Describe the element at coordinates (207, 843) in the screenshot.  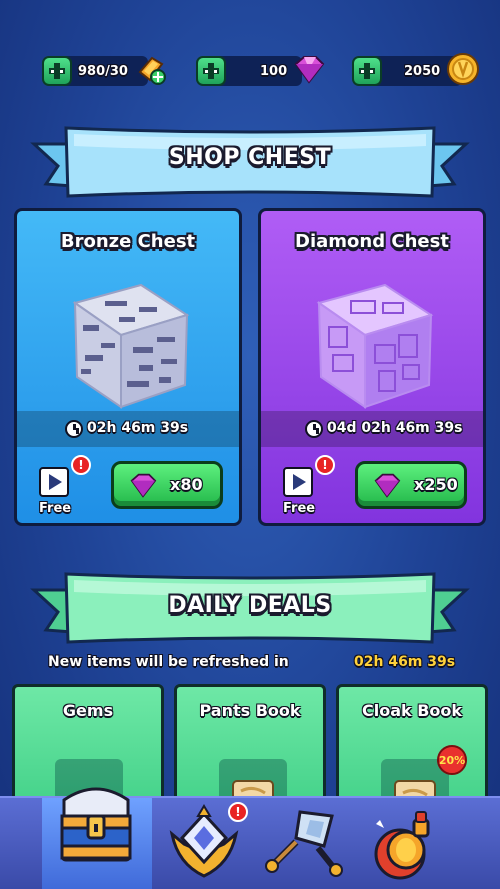
I see `tab-rank: !` at that location.